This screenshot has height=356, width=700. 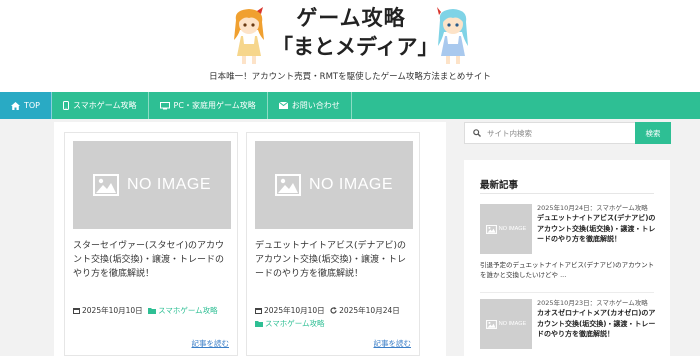 I want to click on site-logo: ゲーム攻略 「まとメディア」, so click(x=350, y=35).